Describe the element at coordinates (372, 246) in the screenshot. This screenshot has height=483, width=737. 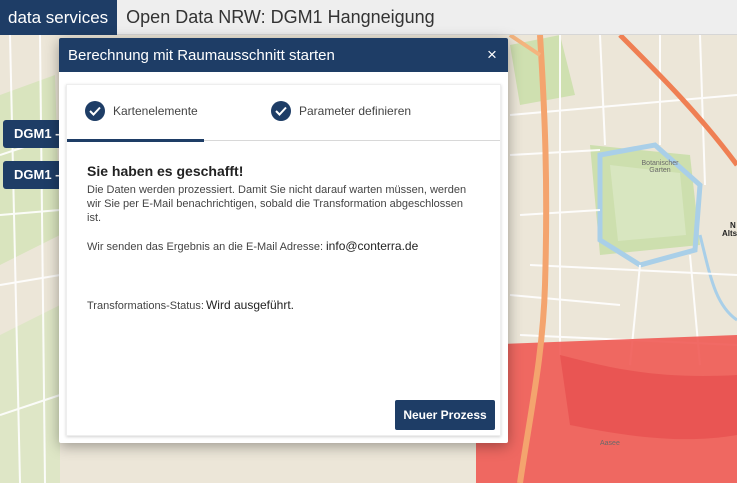
I see `email-address: info@conterra.de` at that location.